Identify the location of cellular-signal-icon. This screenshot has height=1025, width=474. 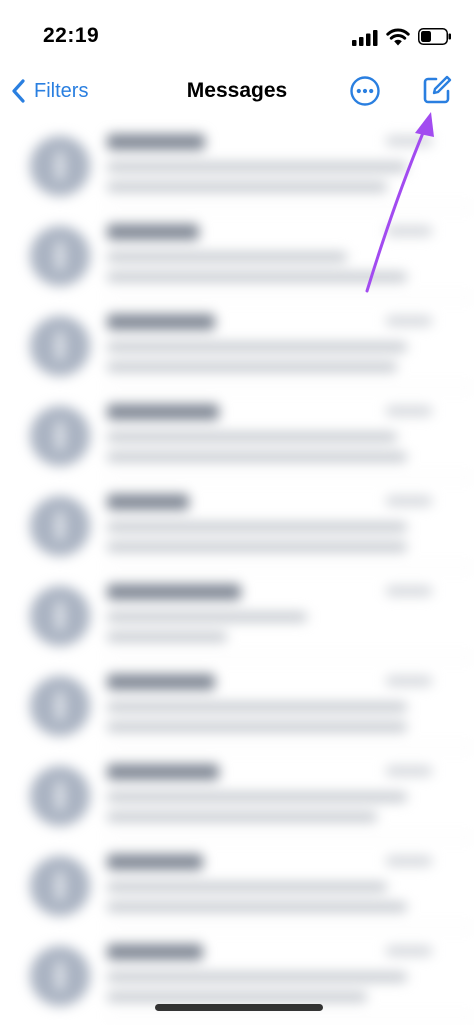
(365, 38).